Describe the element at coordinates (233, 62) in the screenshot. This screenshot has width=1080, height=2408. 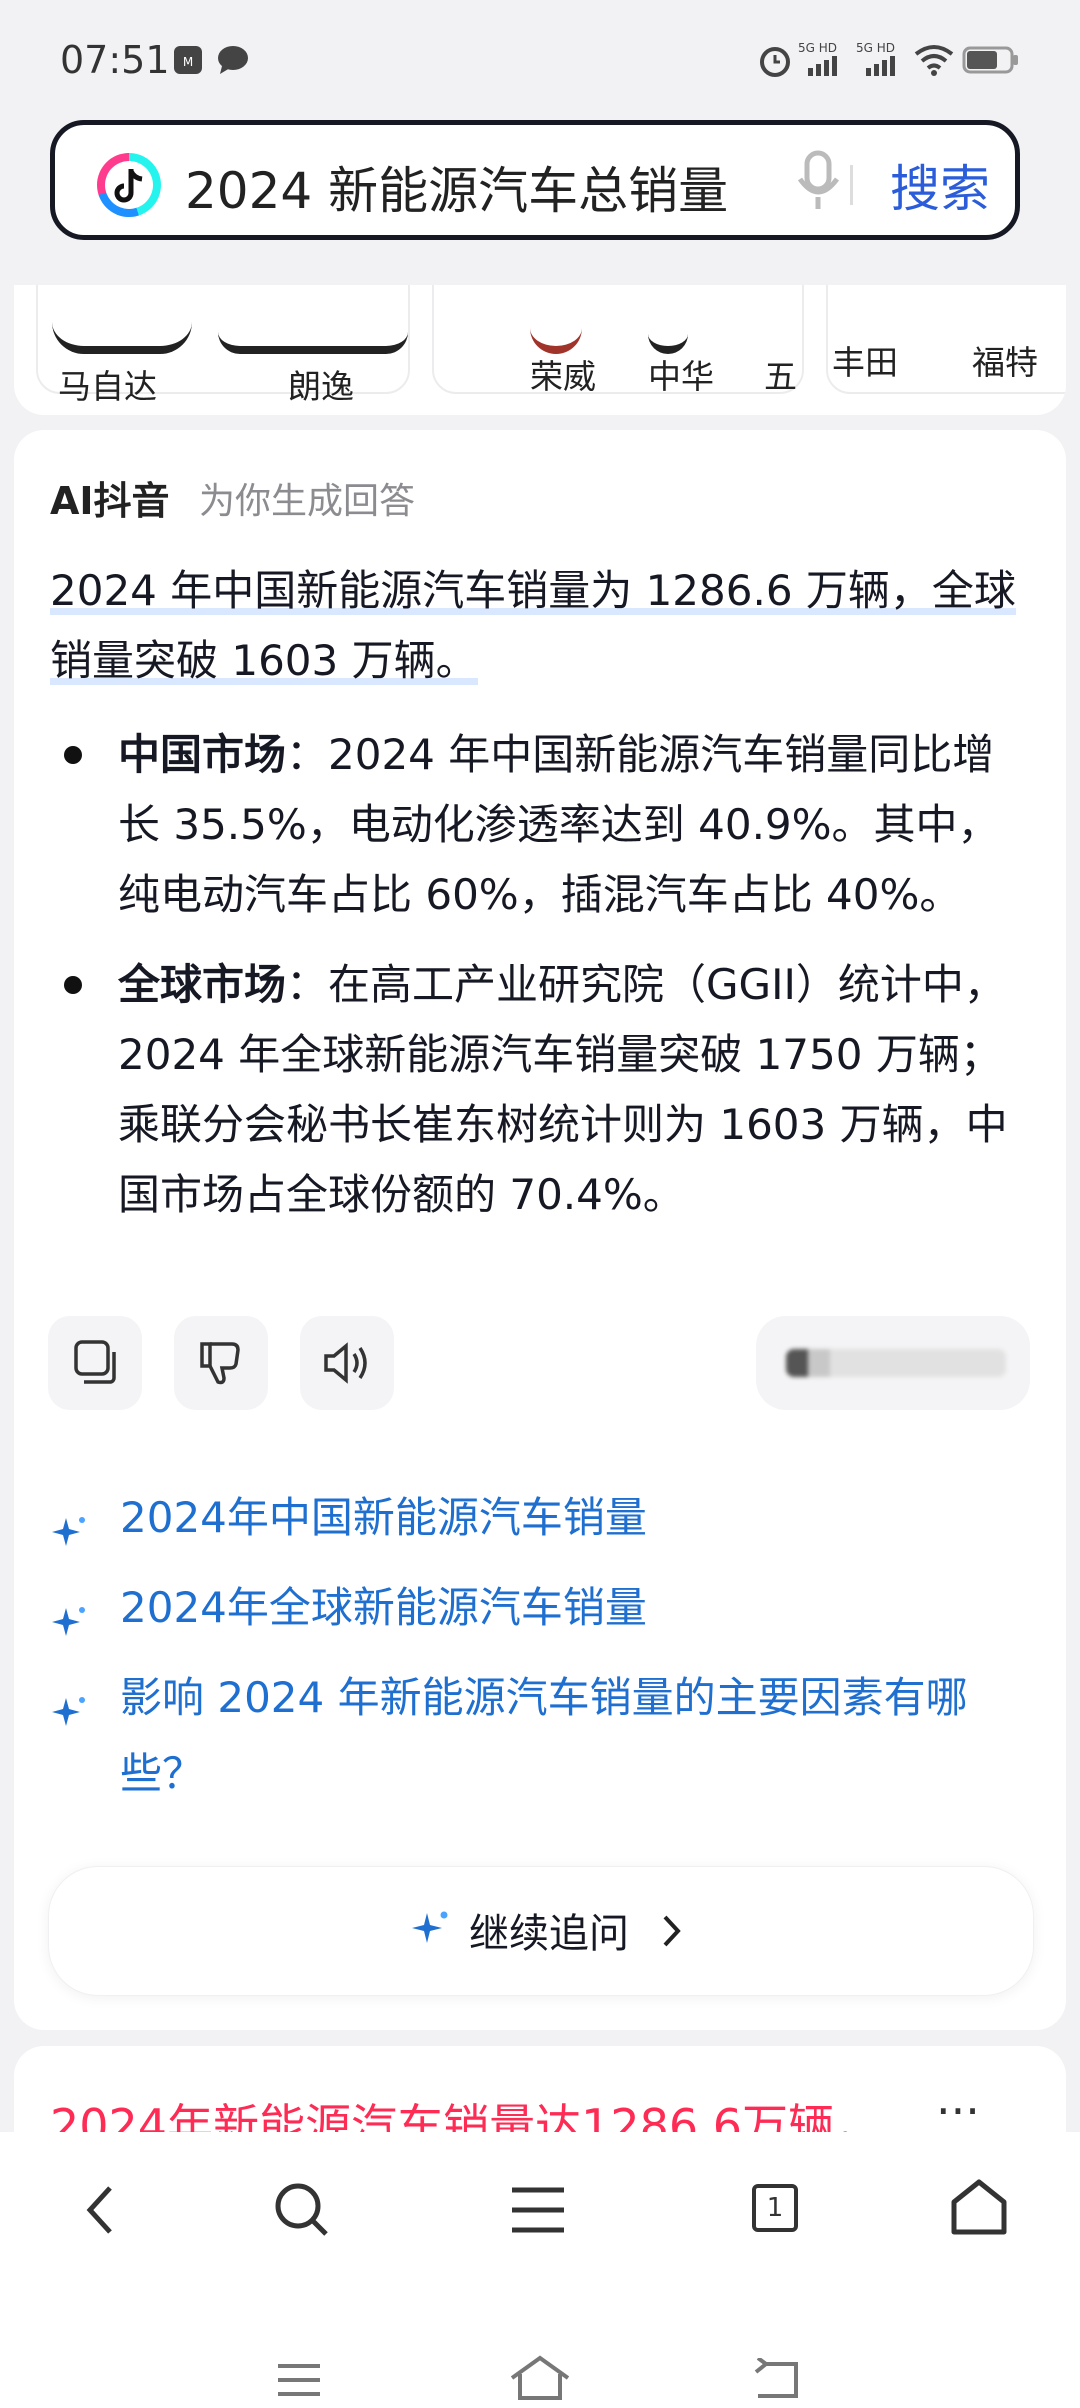
I see `chat-bubble-icon` at that location.